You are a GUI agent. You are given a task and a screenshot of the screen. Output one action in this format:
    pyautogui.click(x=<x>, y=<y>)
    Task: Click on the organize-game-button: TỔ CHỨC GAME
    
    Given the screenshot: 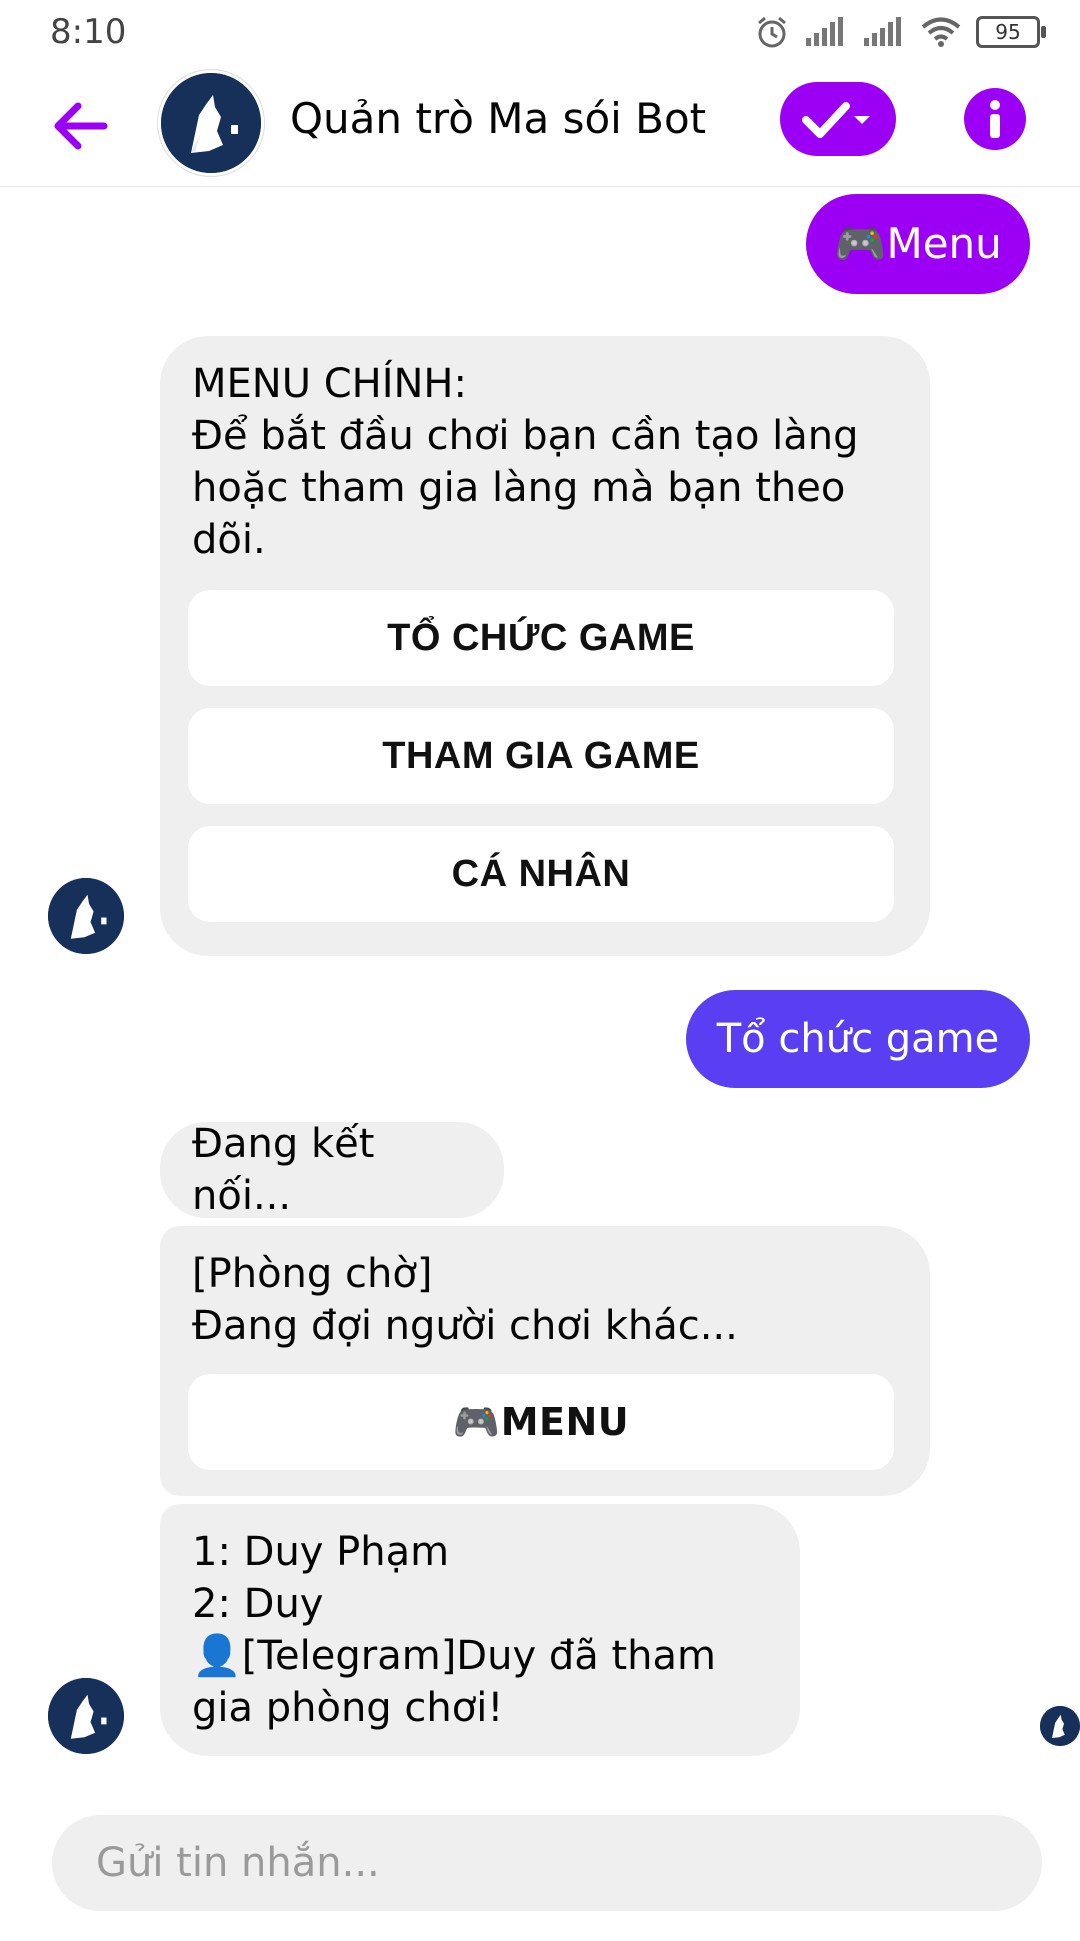 What is the action you would take?
    pyautogui.click(x=541, y=638)
    